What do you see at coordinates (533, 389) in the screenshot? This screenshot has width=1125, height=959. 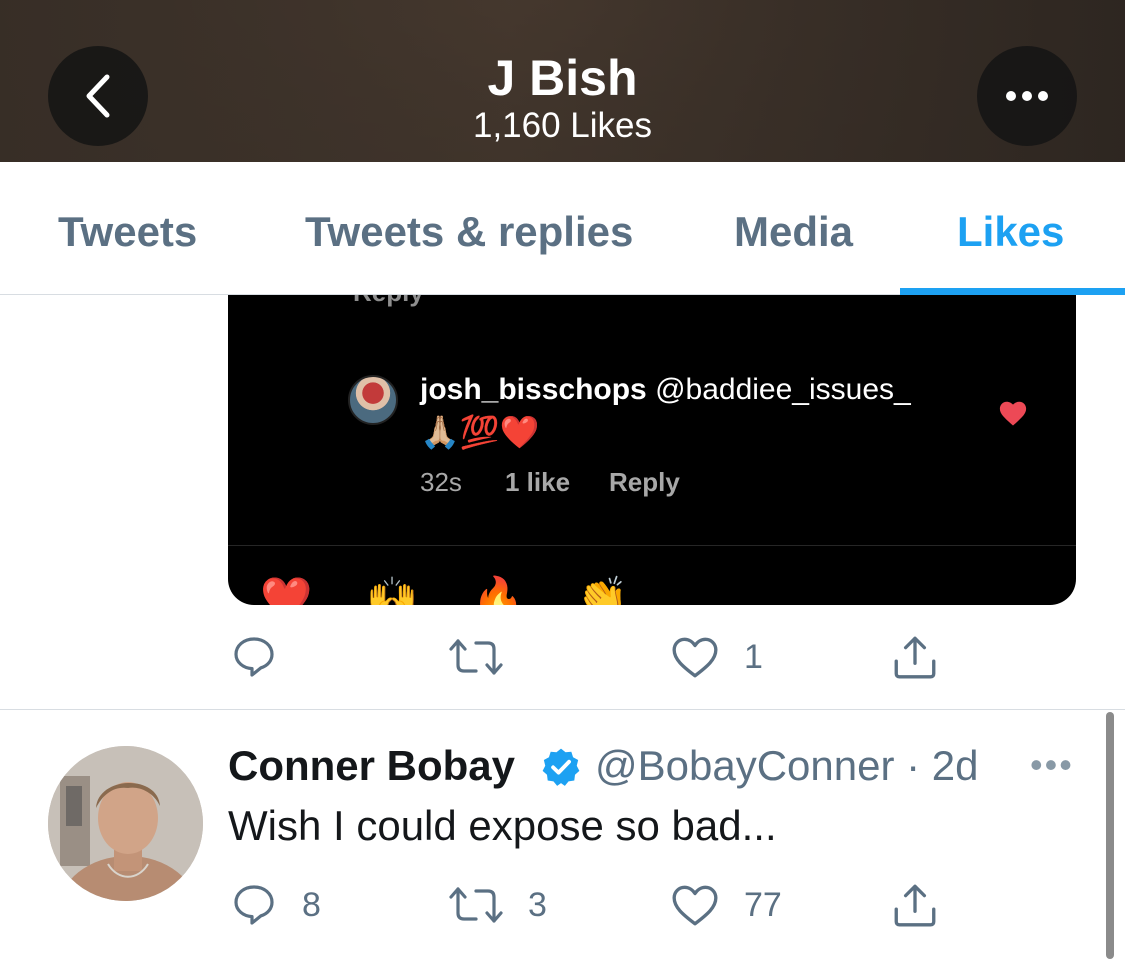 I see `comment-username: josh_bisschops` at bounding box center [533, 389].